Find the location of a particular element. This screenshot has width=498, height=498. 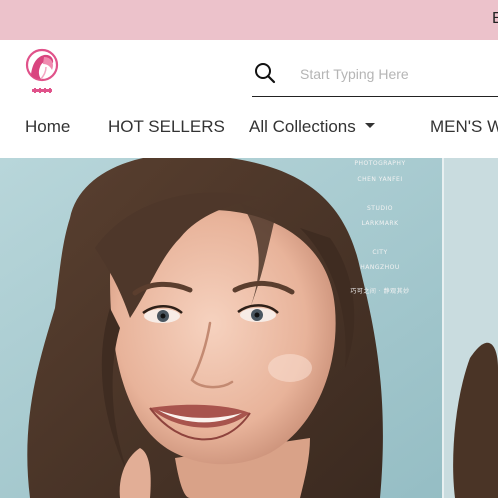

hero-overlay-line: 巧可之间 · 静观其妙 is located at coordinates (380, 291).